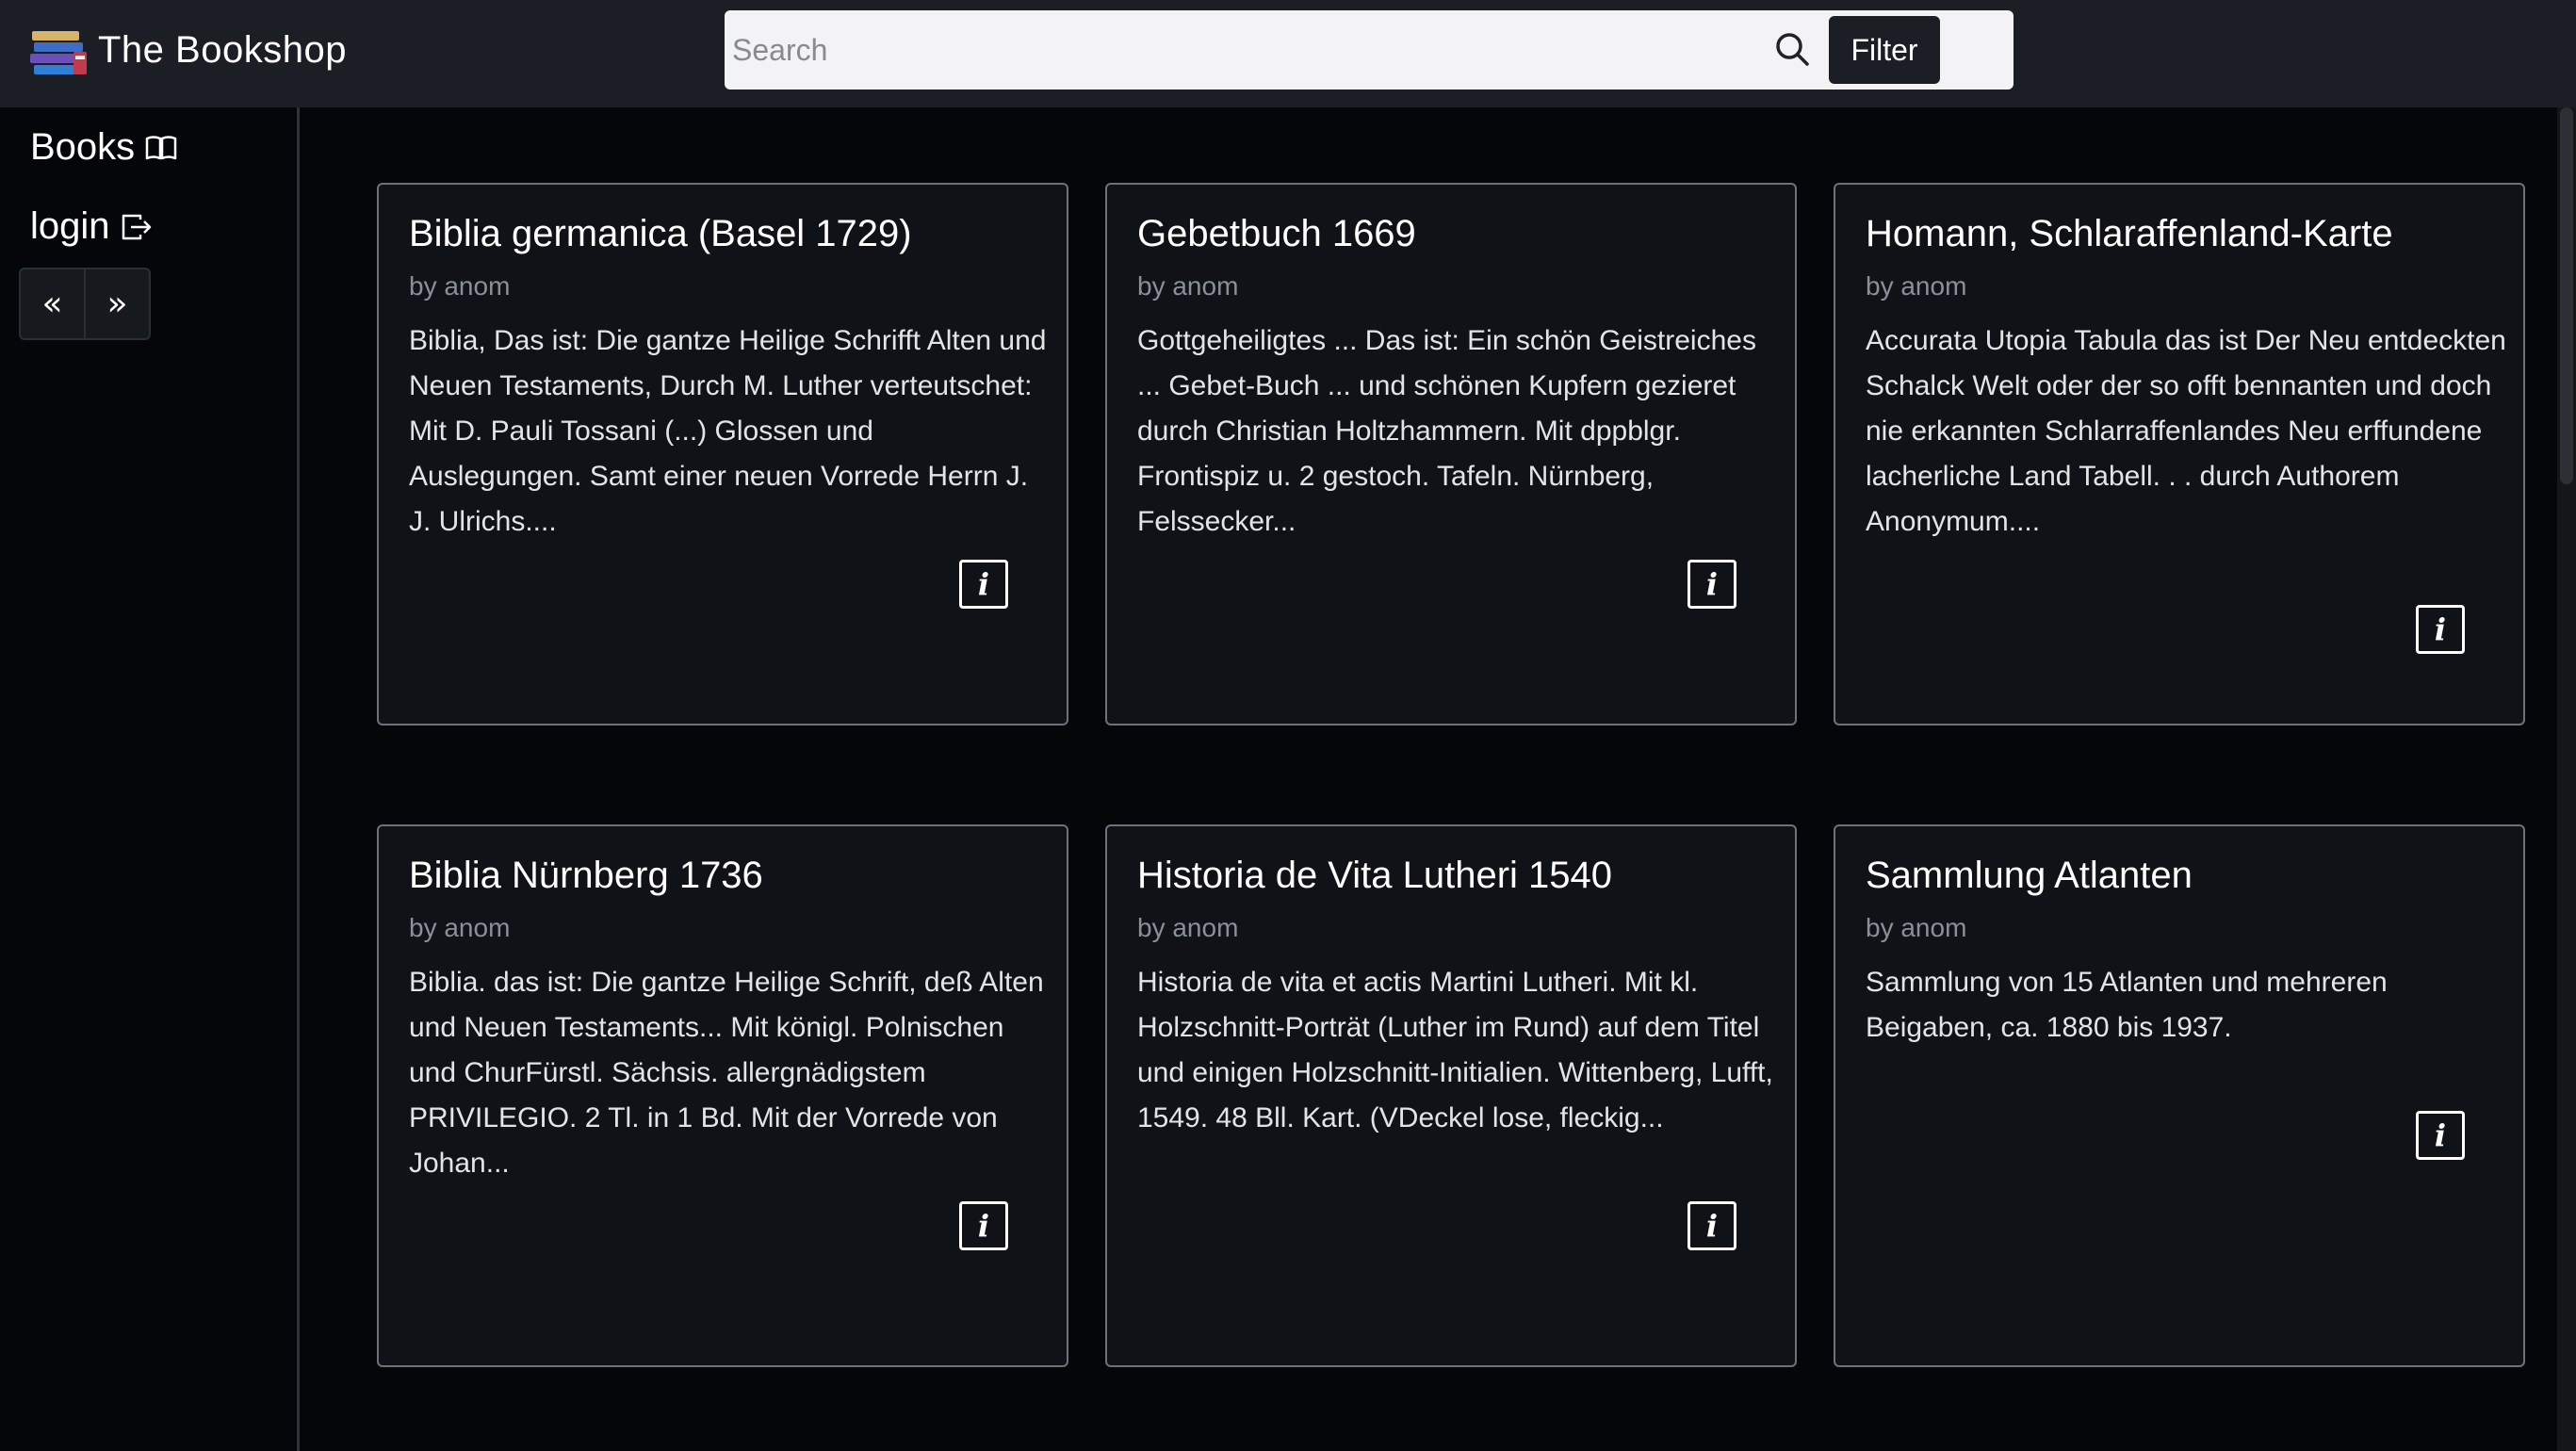  Describe the element at coordinates (222, 49) in the screenshot. I see `brand-title: The Bookshop` at that location.